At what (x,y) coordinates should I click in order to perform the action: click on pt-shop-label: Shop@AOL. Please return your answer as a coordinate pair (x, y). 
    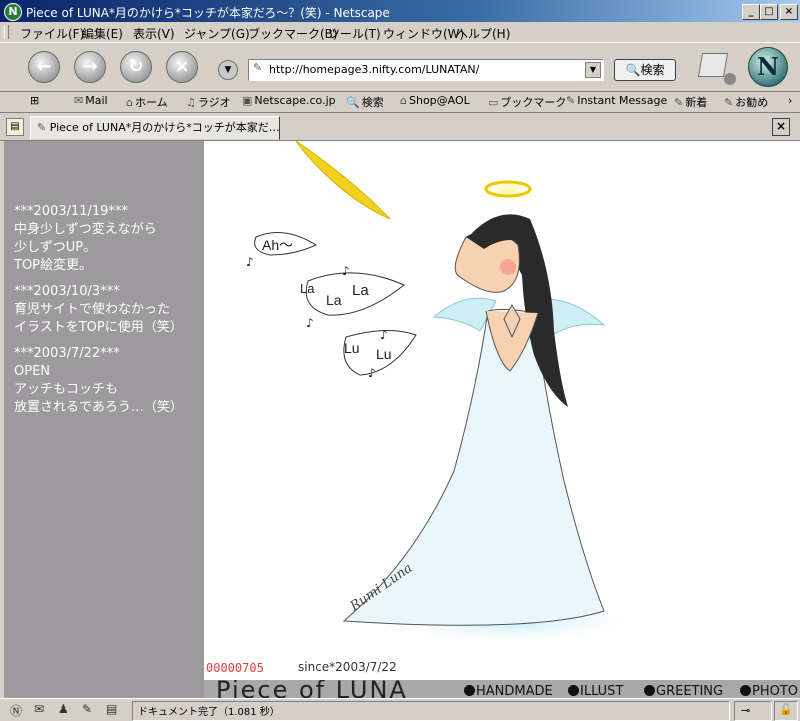
    Looking at the image, I should click on (439, 100).